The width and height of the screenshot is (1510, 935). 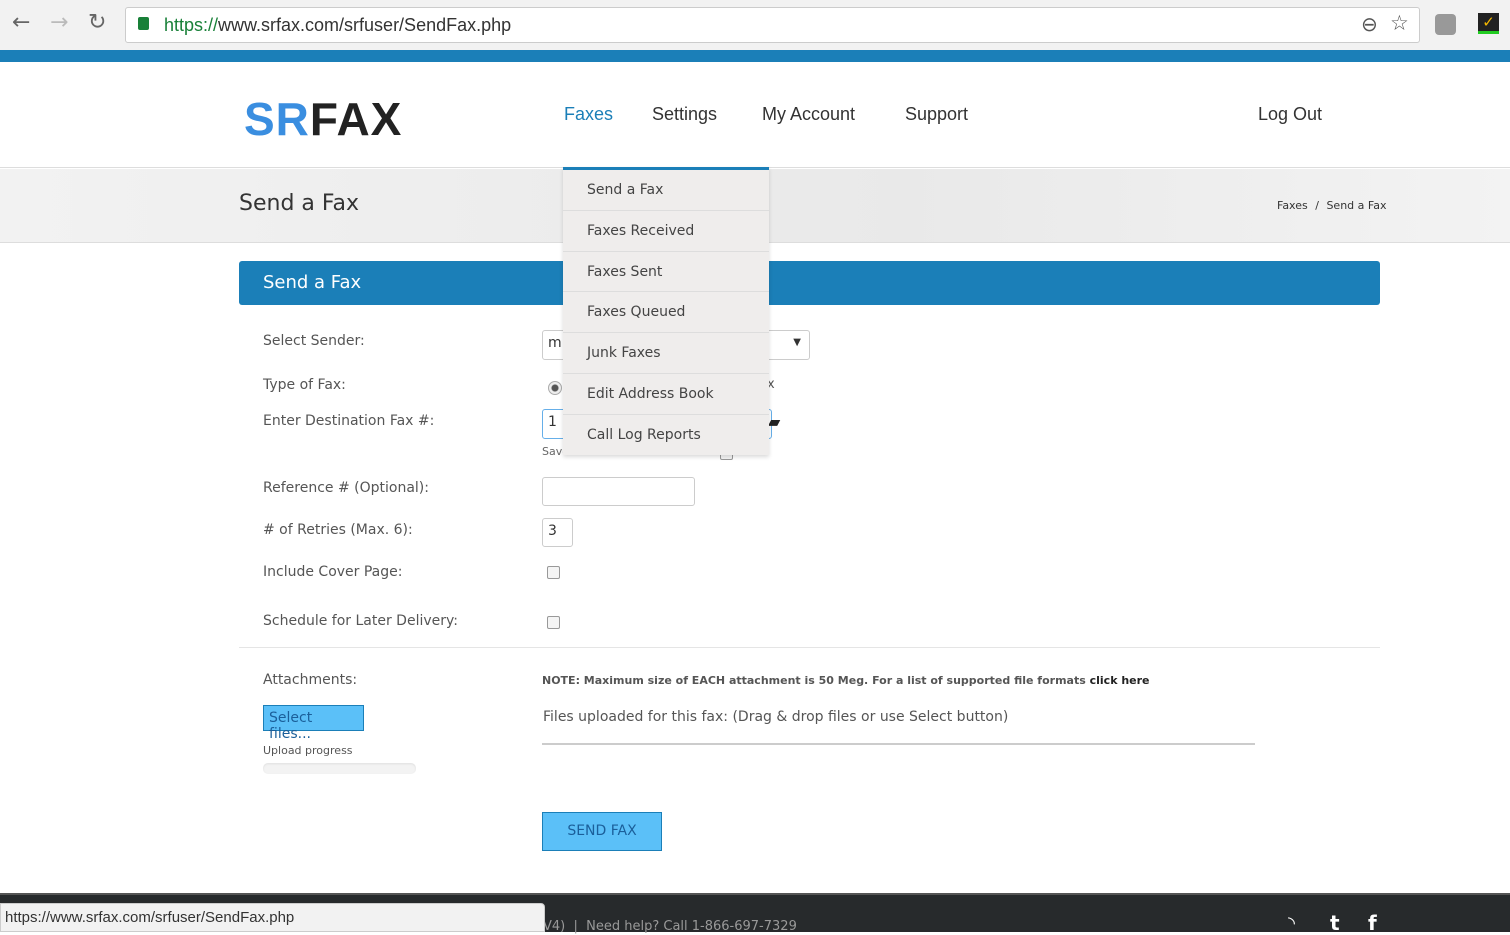 I want to click on address-book-icon: ▰, so click(x=774, y=421).